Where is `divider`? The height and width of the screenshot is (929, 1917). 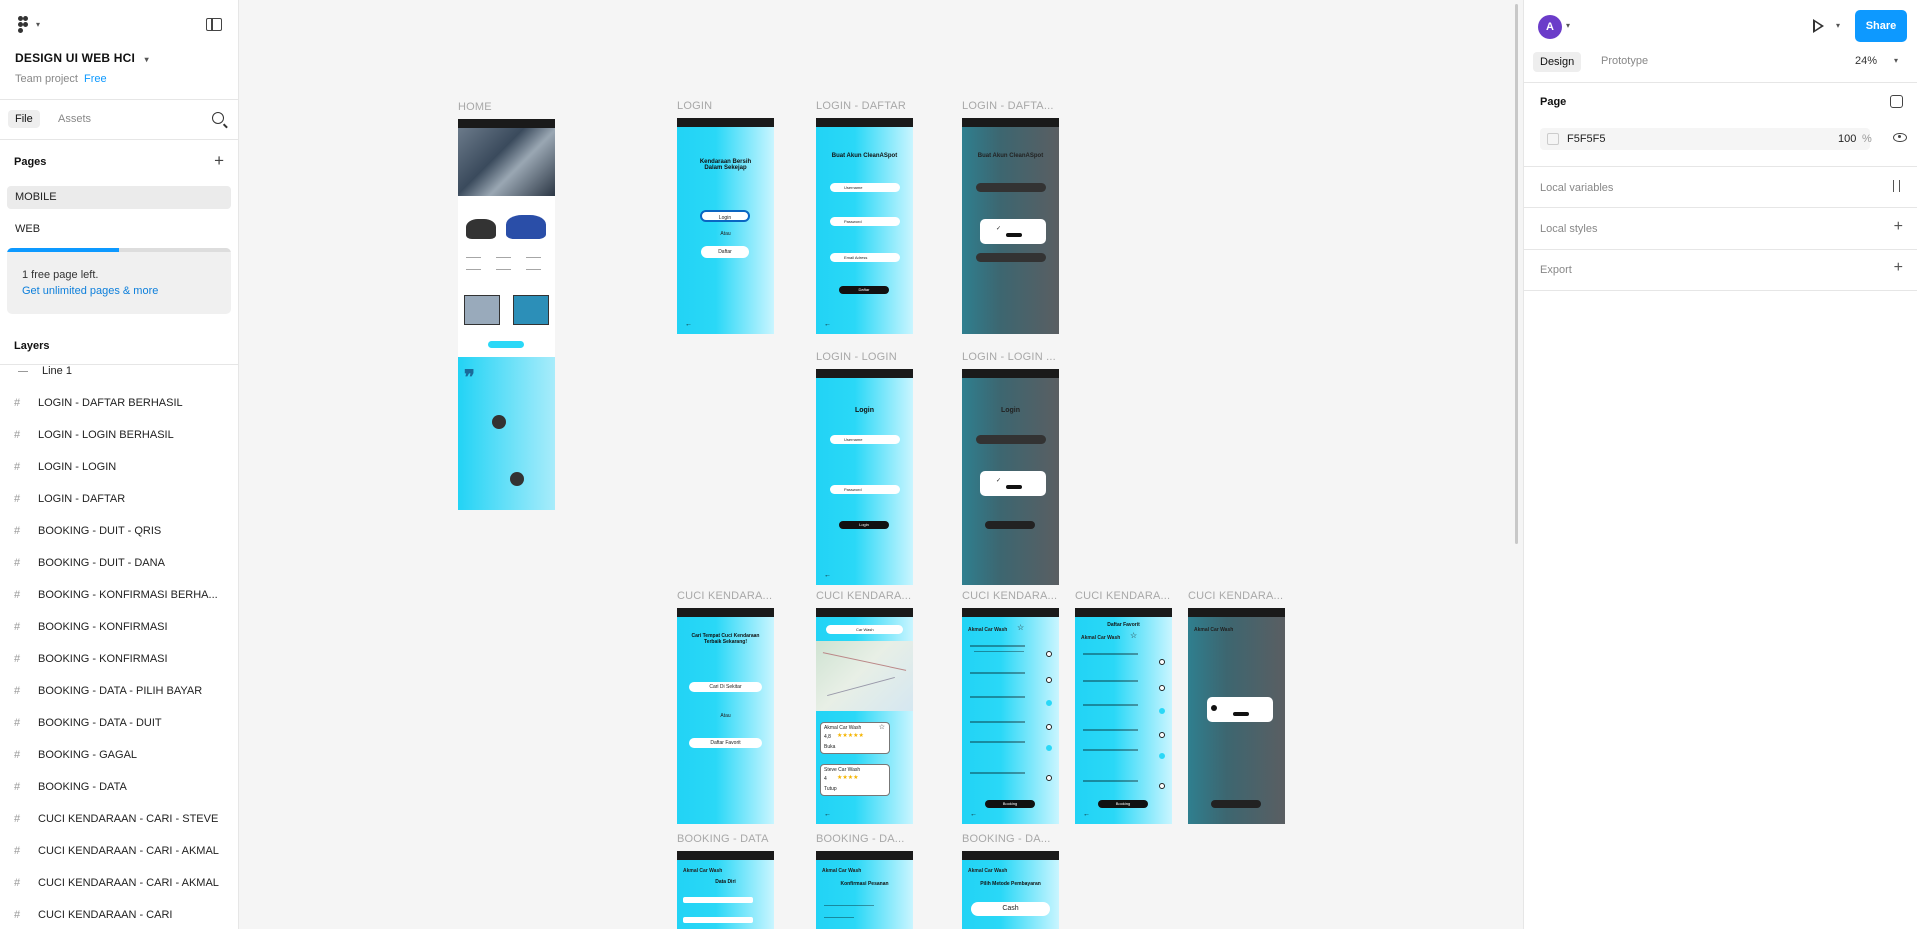 divider is located at coordinates (1720, 290).